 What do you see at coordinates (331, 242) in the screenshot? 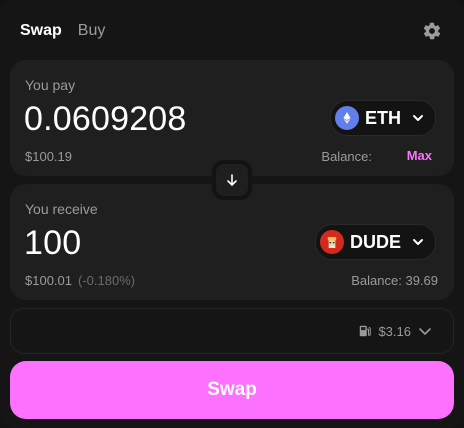
I see `dude-token-icon` at bounding box center [331, 242].